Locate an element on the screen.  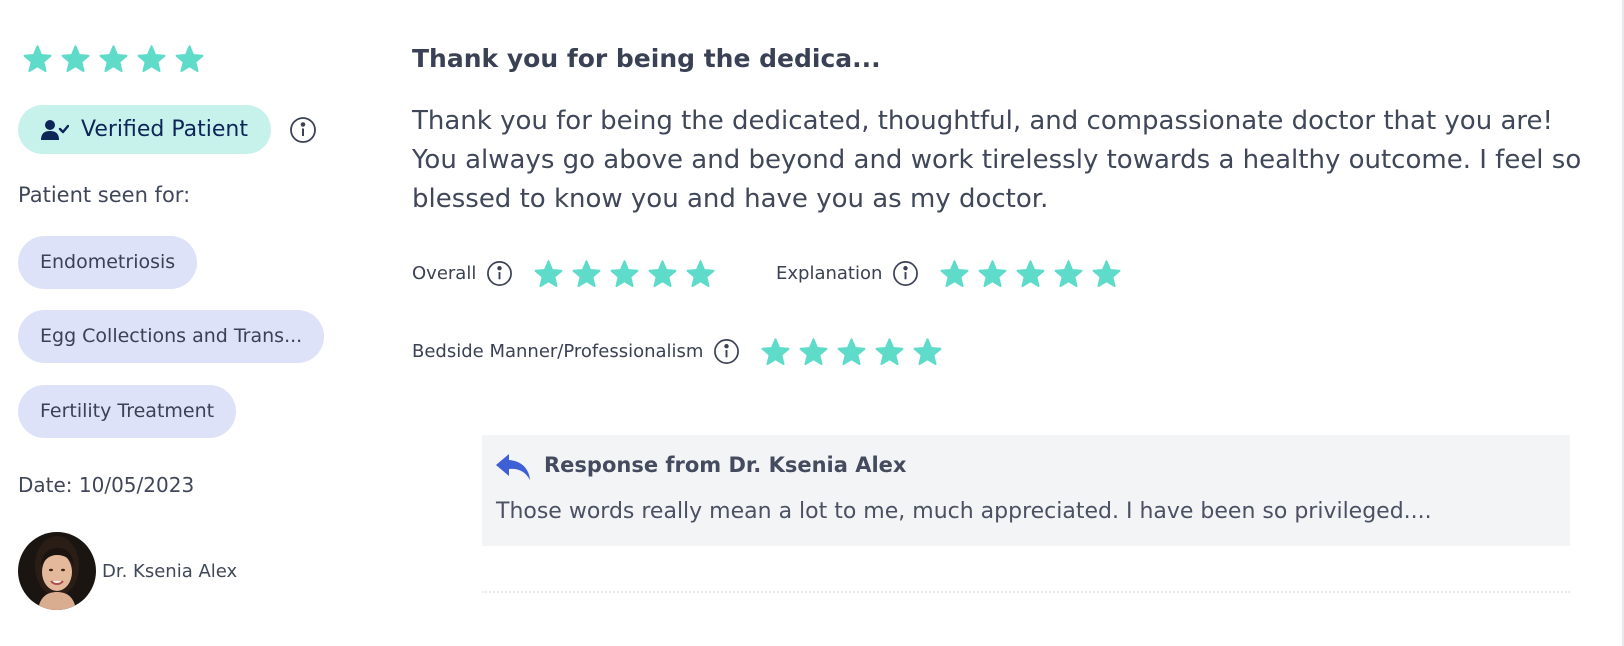
condition-chip: Endometriosis is located at coordinates (108, 262).